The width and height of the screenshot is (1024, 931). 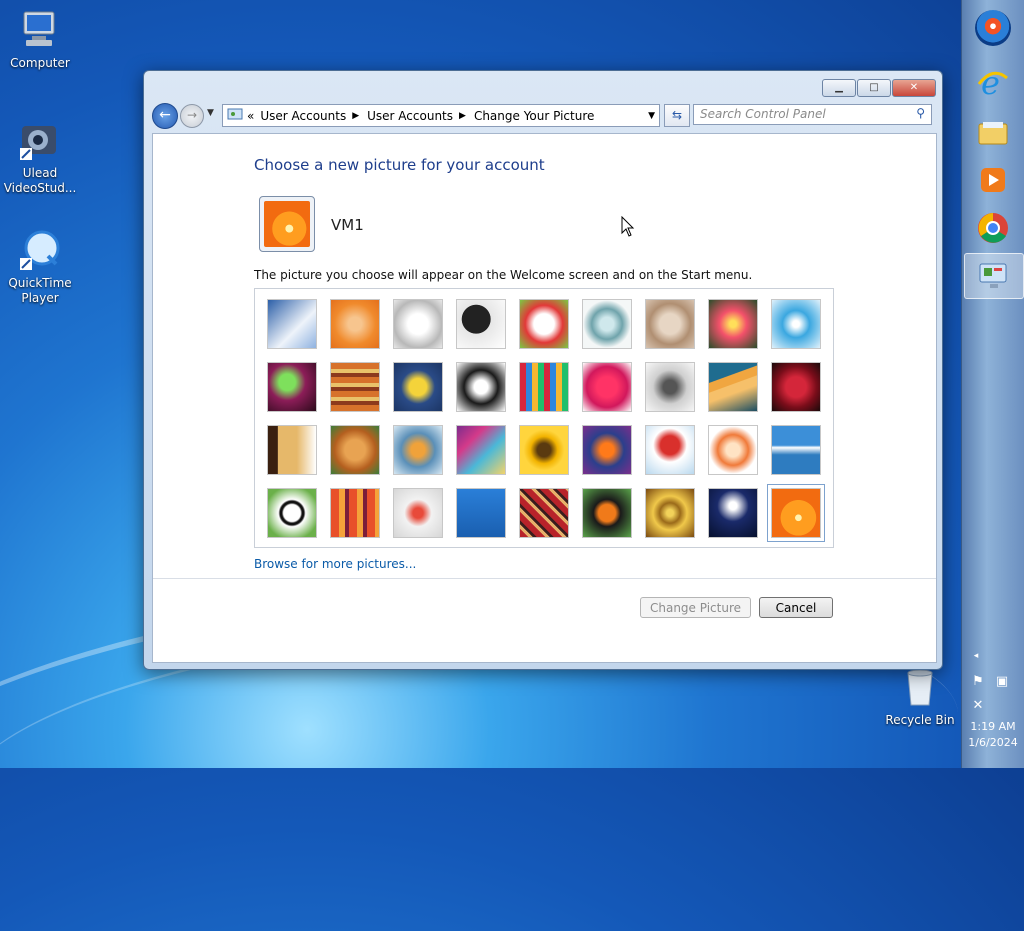 I want to click on search-placeholder: Search Control Panel, so click(x=763, y=114).